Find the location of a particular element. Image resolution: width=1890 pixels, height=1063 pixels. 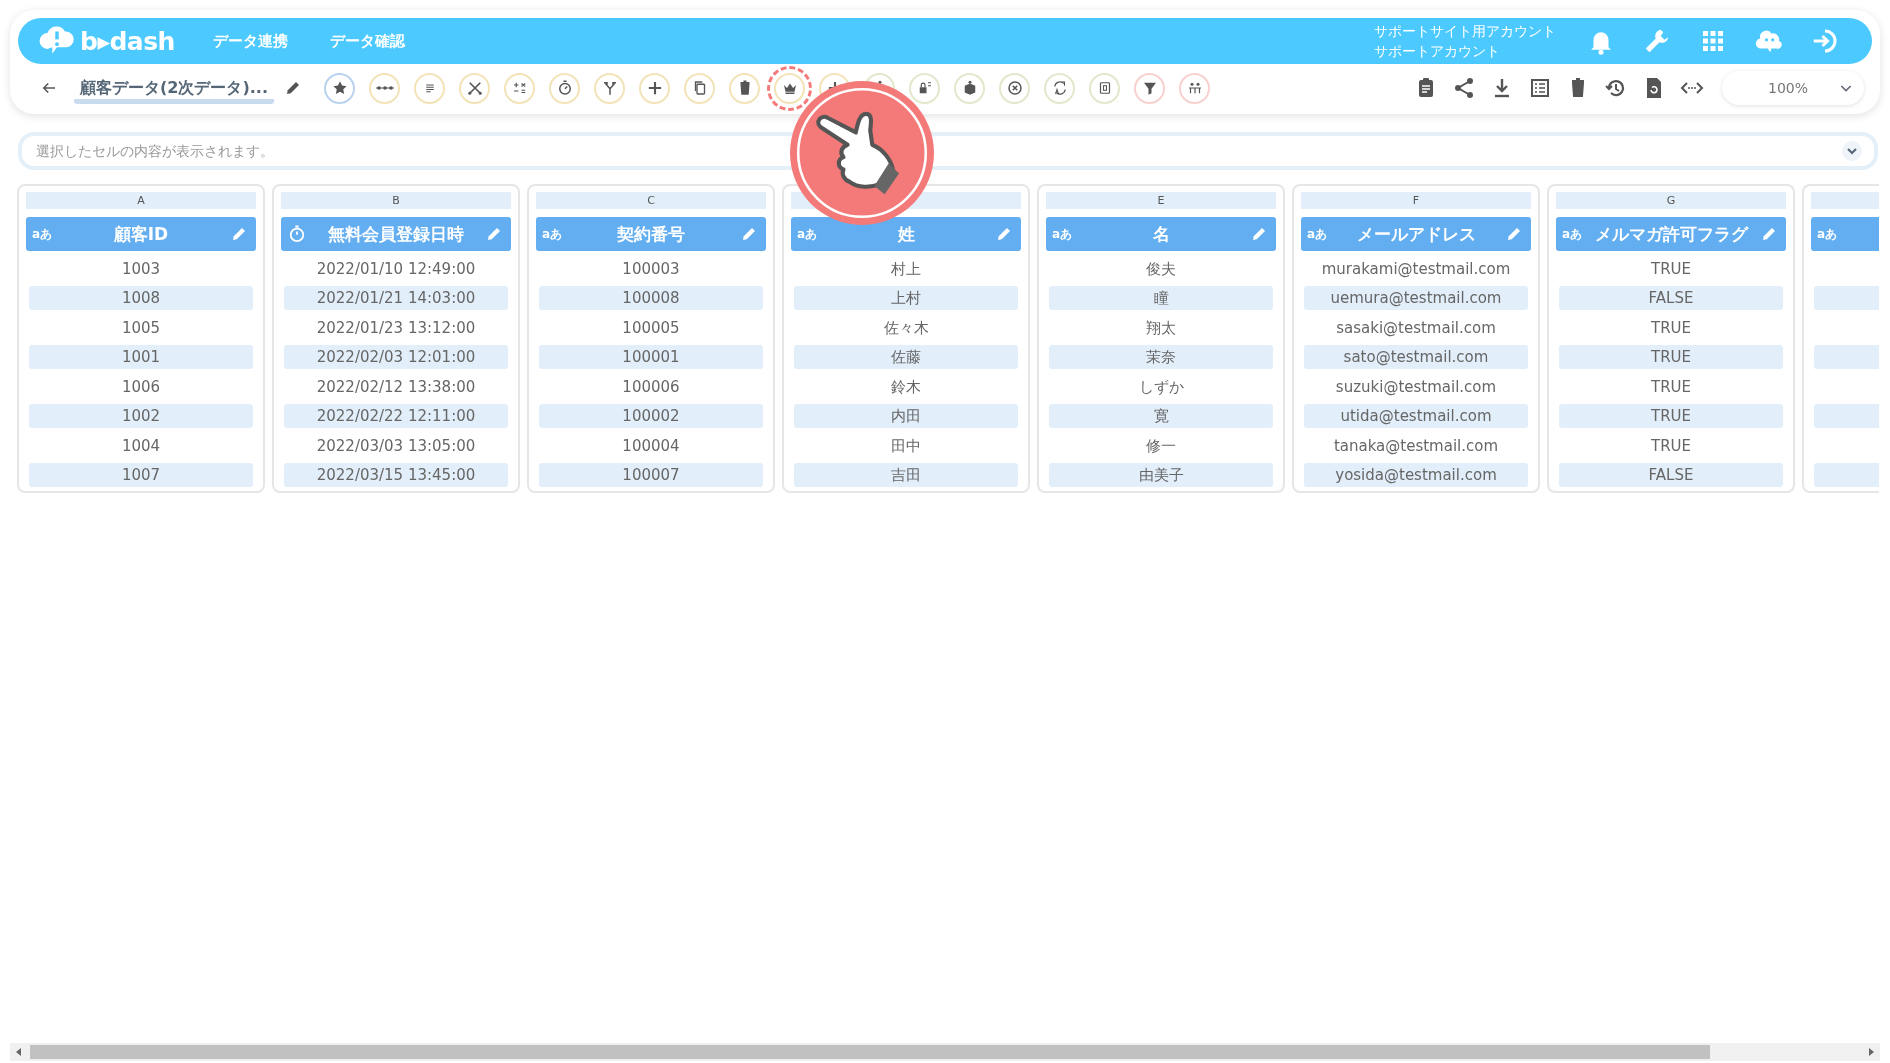

table-cell-text: しずか is located at coordinates (1161, 387).